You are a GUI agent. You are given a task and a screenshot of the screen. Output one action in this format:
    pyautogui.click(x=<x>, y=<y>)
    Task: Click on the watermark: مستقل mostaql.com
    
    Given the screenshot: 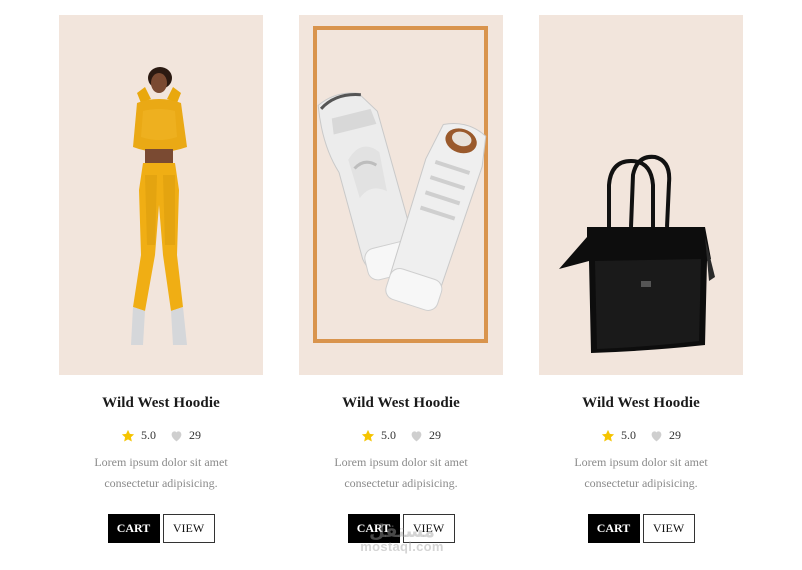 What is the action you would take?
    pyautogui.click(x=402, y=538)
    